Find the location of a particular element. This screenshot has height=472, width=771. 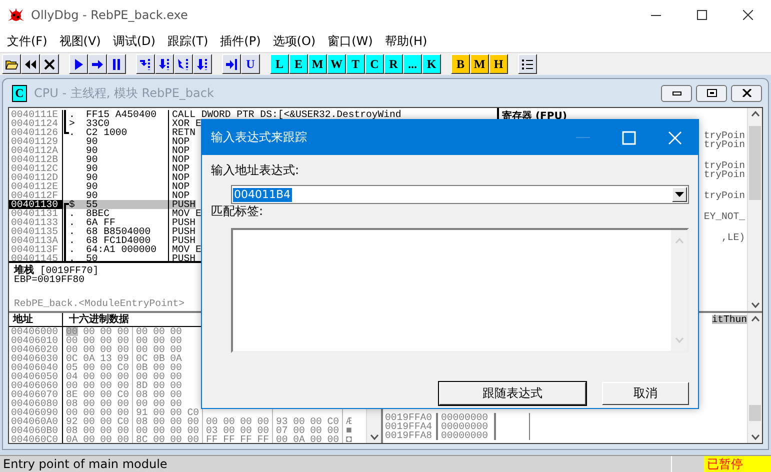

toolbar-button: H is located at coordinates (498, 64).